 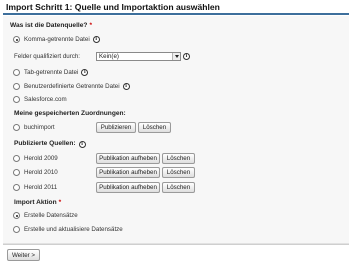 I want to click on radio-label: Tab-getrennte Datei, so click(x=51, y=72).